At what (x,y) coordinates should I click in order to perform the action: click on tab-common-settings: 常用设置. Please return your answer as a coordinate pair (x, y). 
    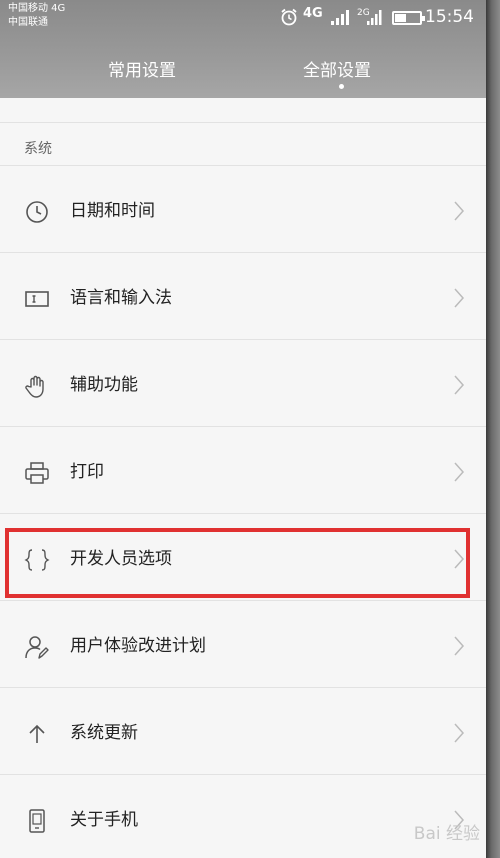
    Looking at the image, I should click on (142, 68).